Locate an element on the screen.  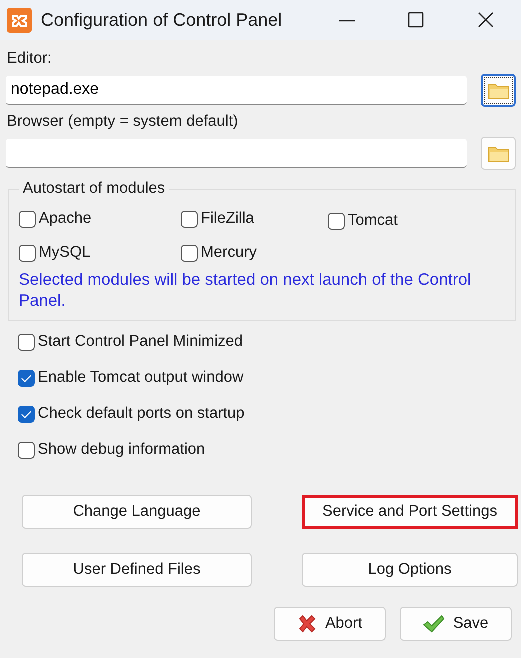
window-title: Configuration of Control Panel is located at coordinates (162, 20).